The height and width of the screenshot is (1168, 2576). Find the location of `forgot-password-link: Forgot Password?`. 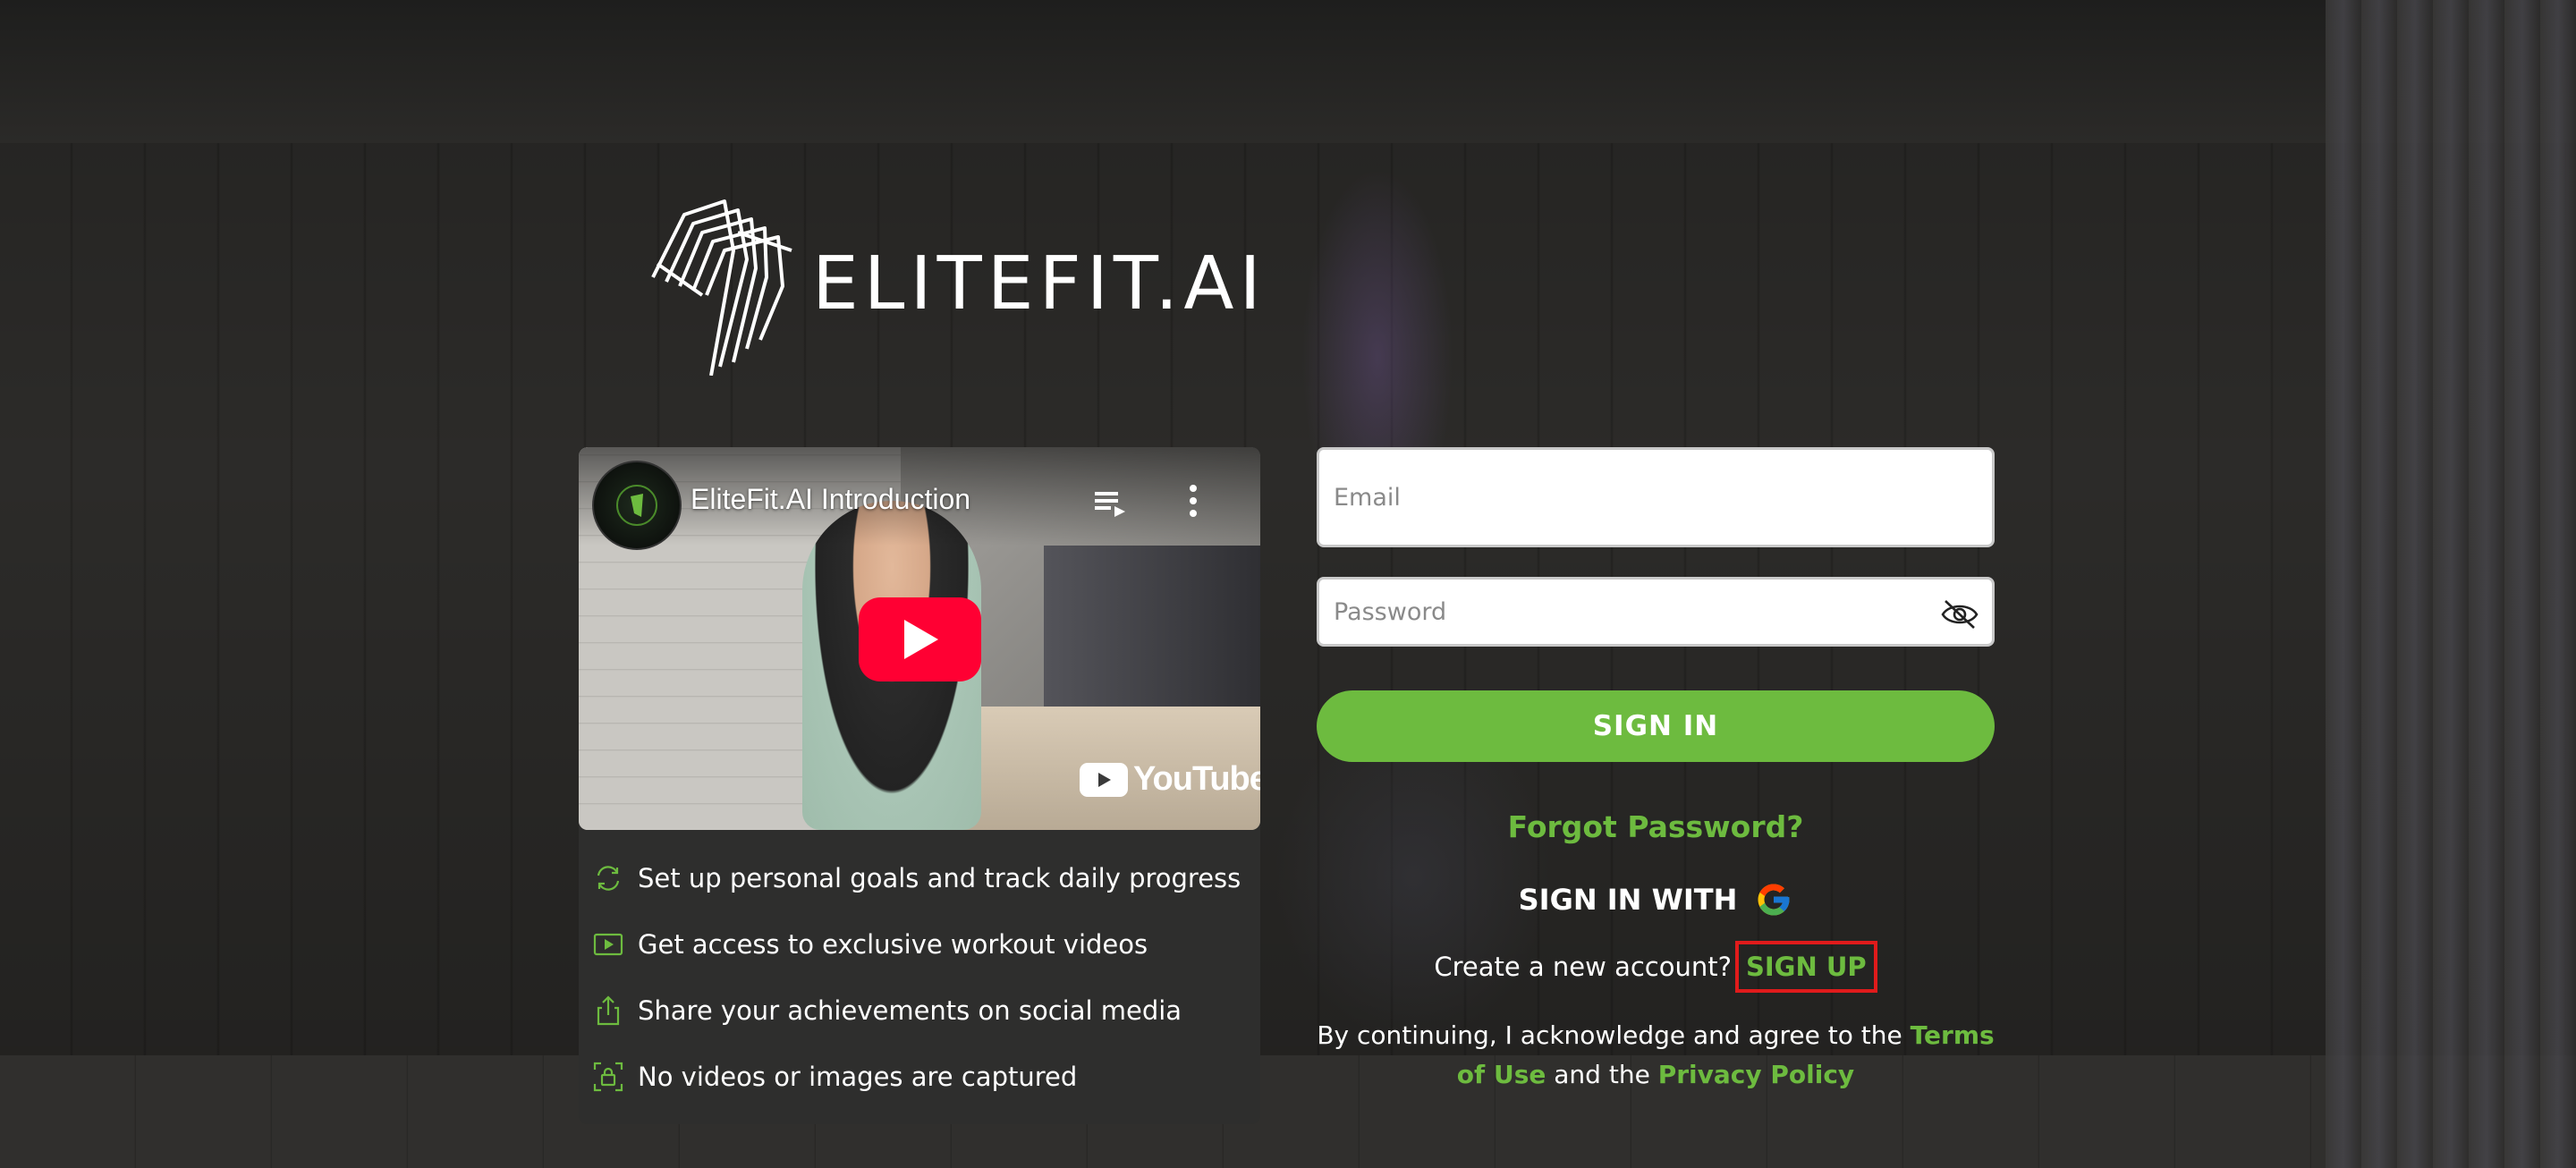

forgot-password-link: Forgot Password? is located at coordinates (1656, 826).